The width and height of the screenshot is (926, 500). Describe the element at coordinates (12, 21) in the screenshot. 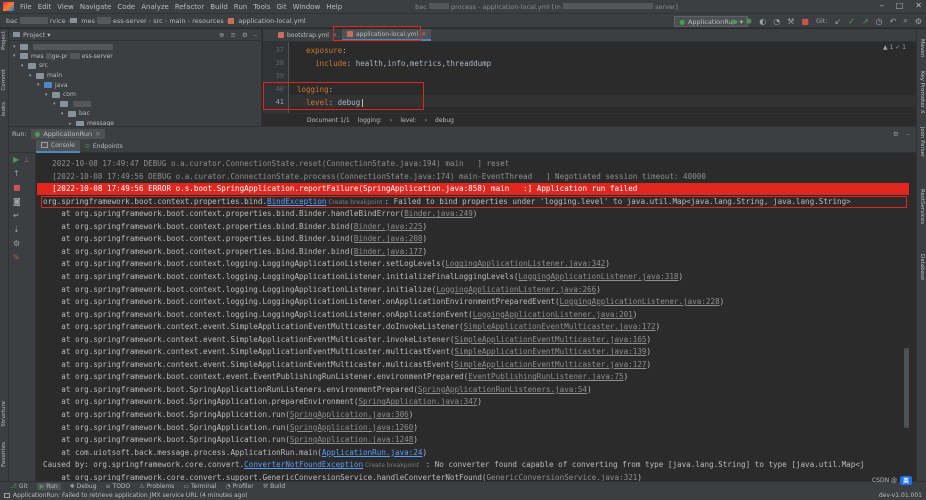

I see `breadcrumb-root: bac` at that location.